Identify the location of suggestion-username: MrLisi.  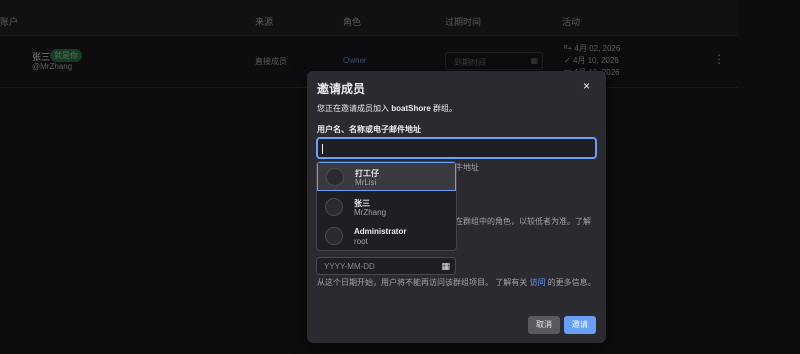
(366, 182).